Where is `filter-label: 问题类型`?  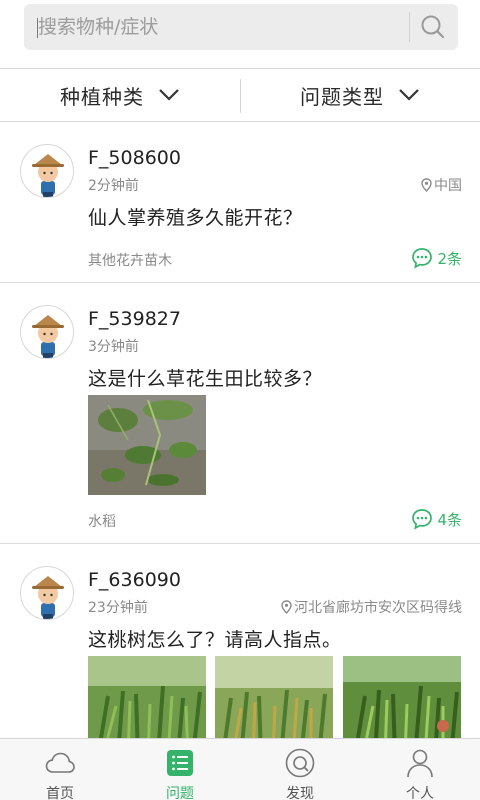 filter-label: 问题类型 is located at coordinates (342, 96).